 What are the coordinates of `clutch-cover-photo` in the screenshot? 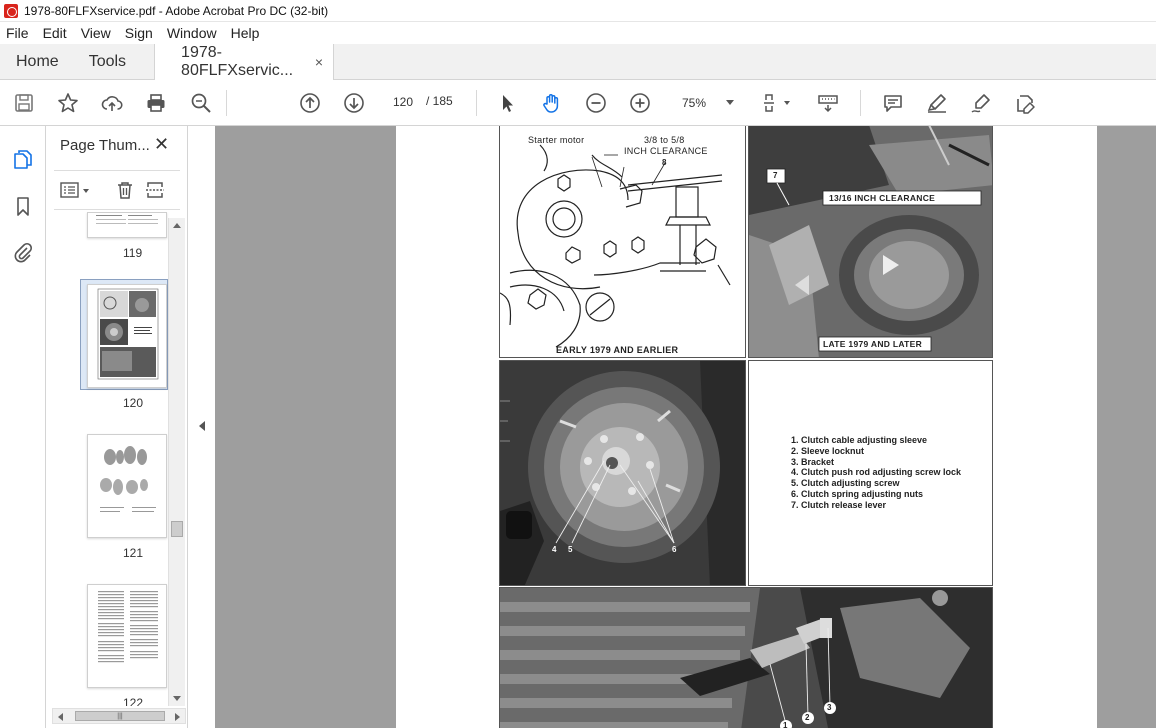 It's located at (622, 473).